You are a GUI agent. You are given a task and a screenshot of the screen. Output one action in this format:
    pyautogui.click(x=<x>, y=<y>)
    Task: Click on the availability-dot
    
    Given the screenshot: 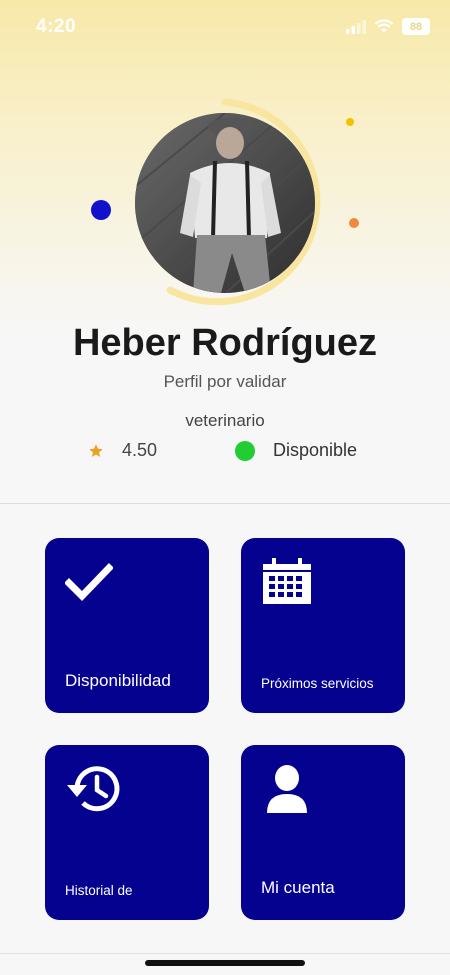 What is the action you would take?
    pyautogui.click(x=245, y=450)
    